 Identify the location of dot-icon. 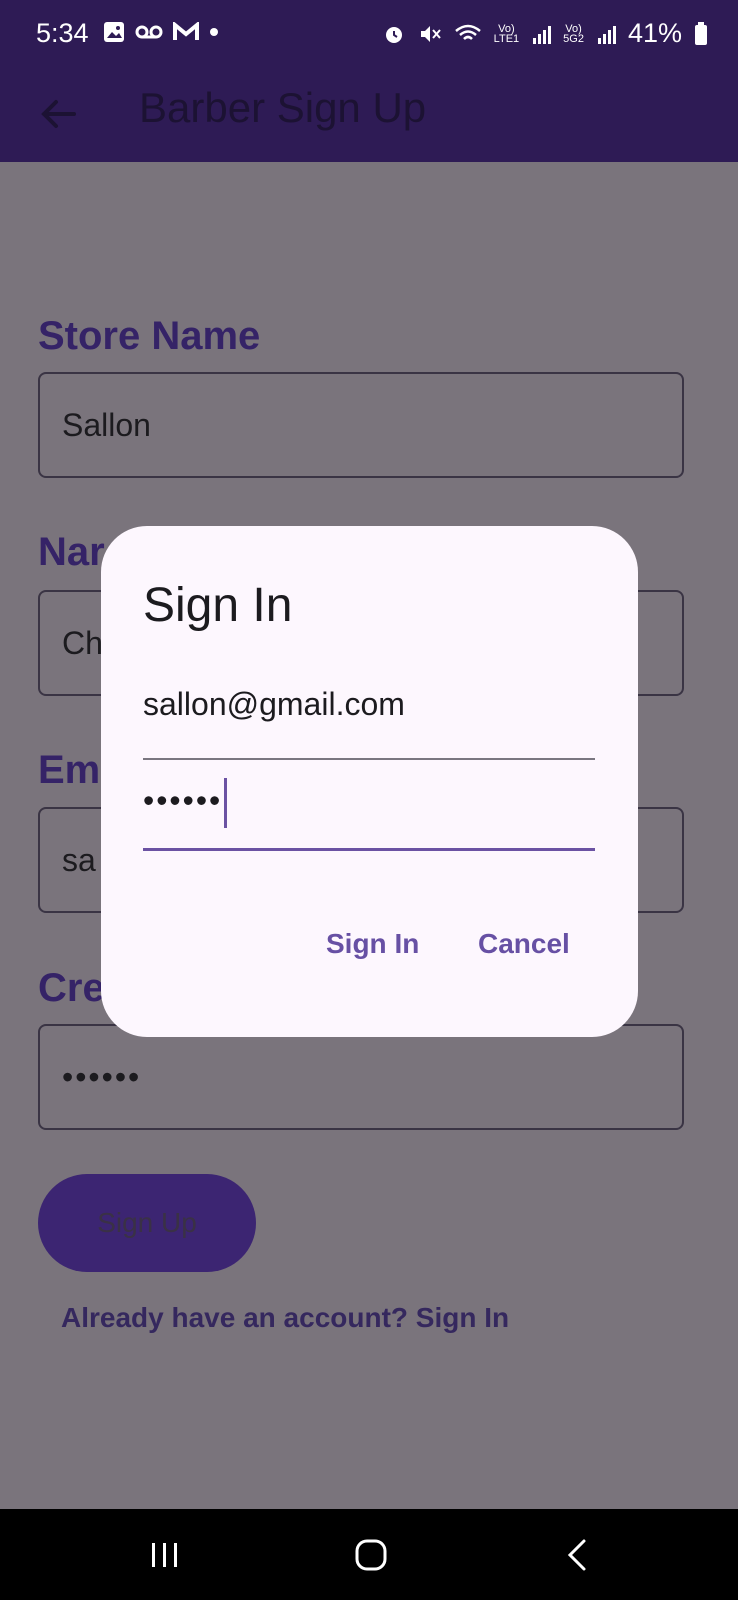
(214, 32).